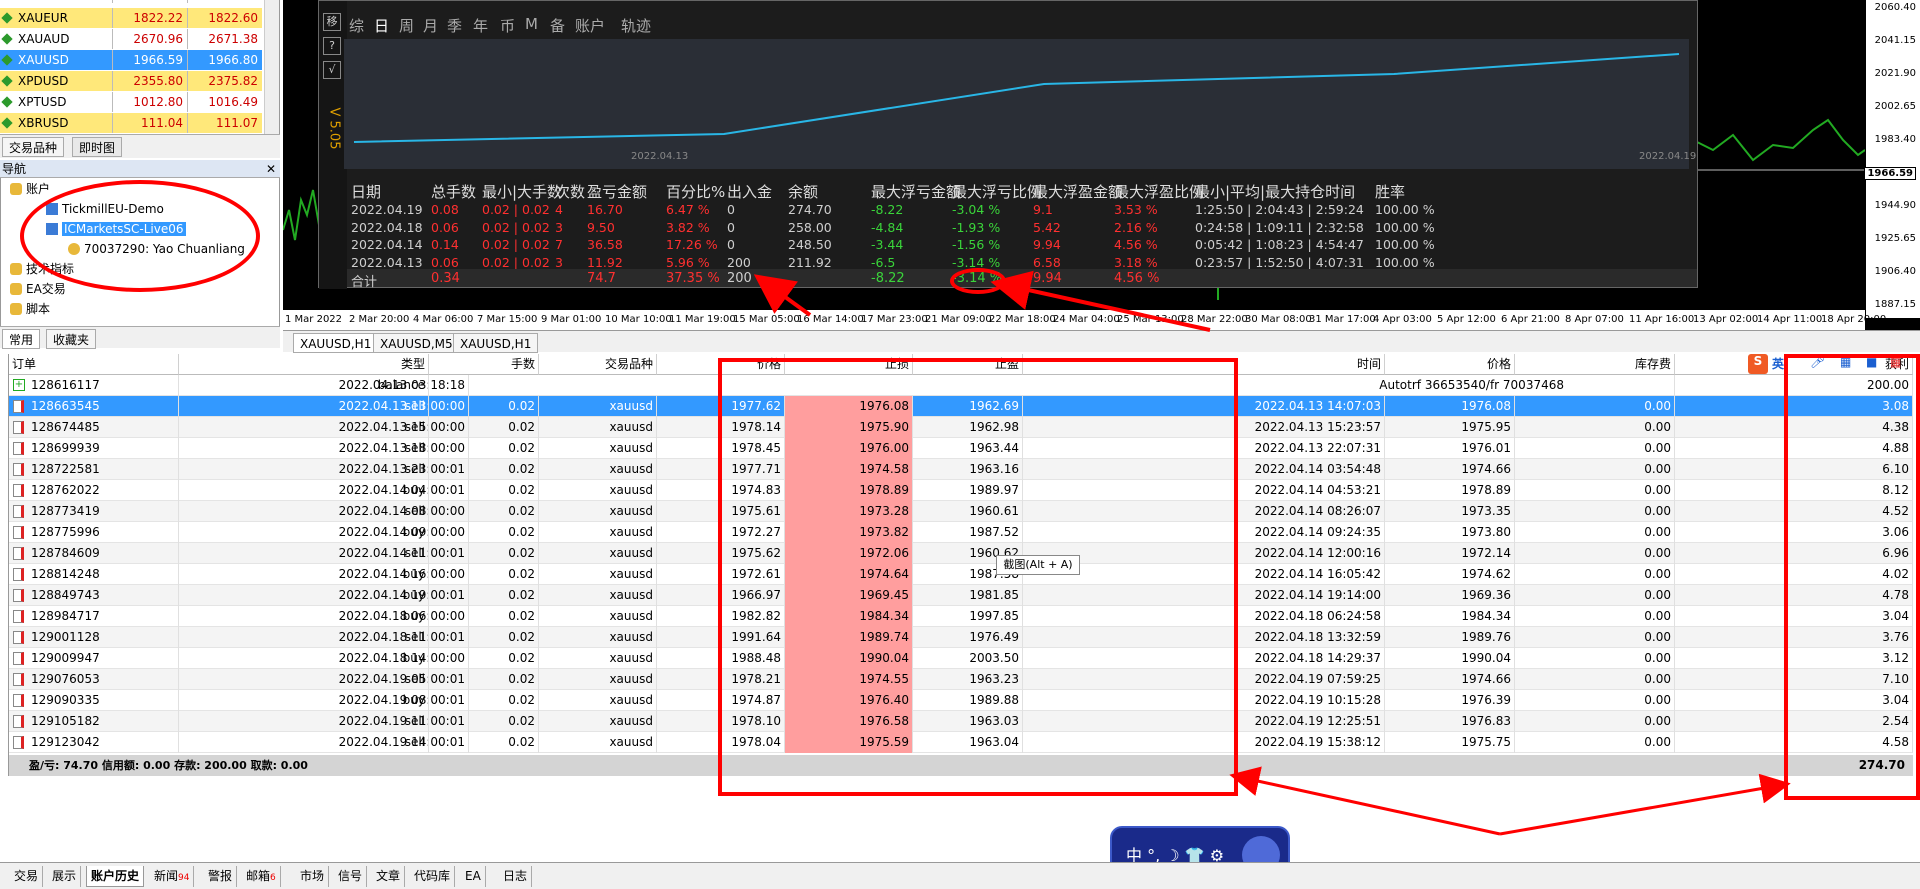  I want to click on panel-side-button: 移, so click(332, 22).